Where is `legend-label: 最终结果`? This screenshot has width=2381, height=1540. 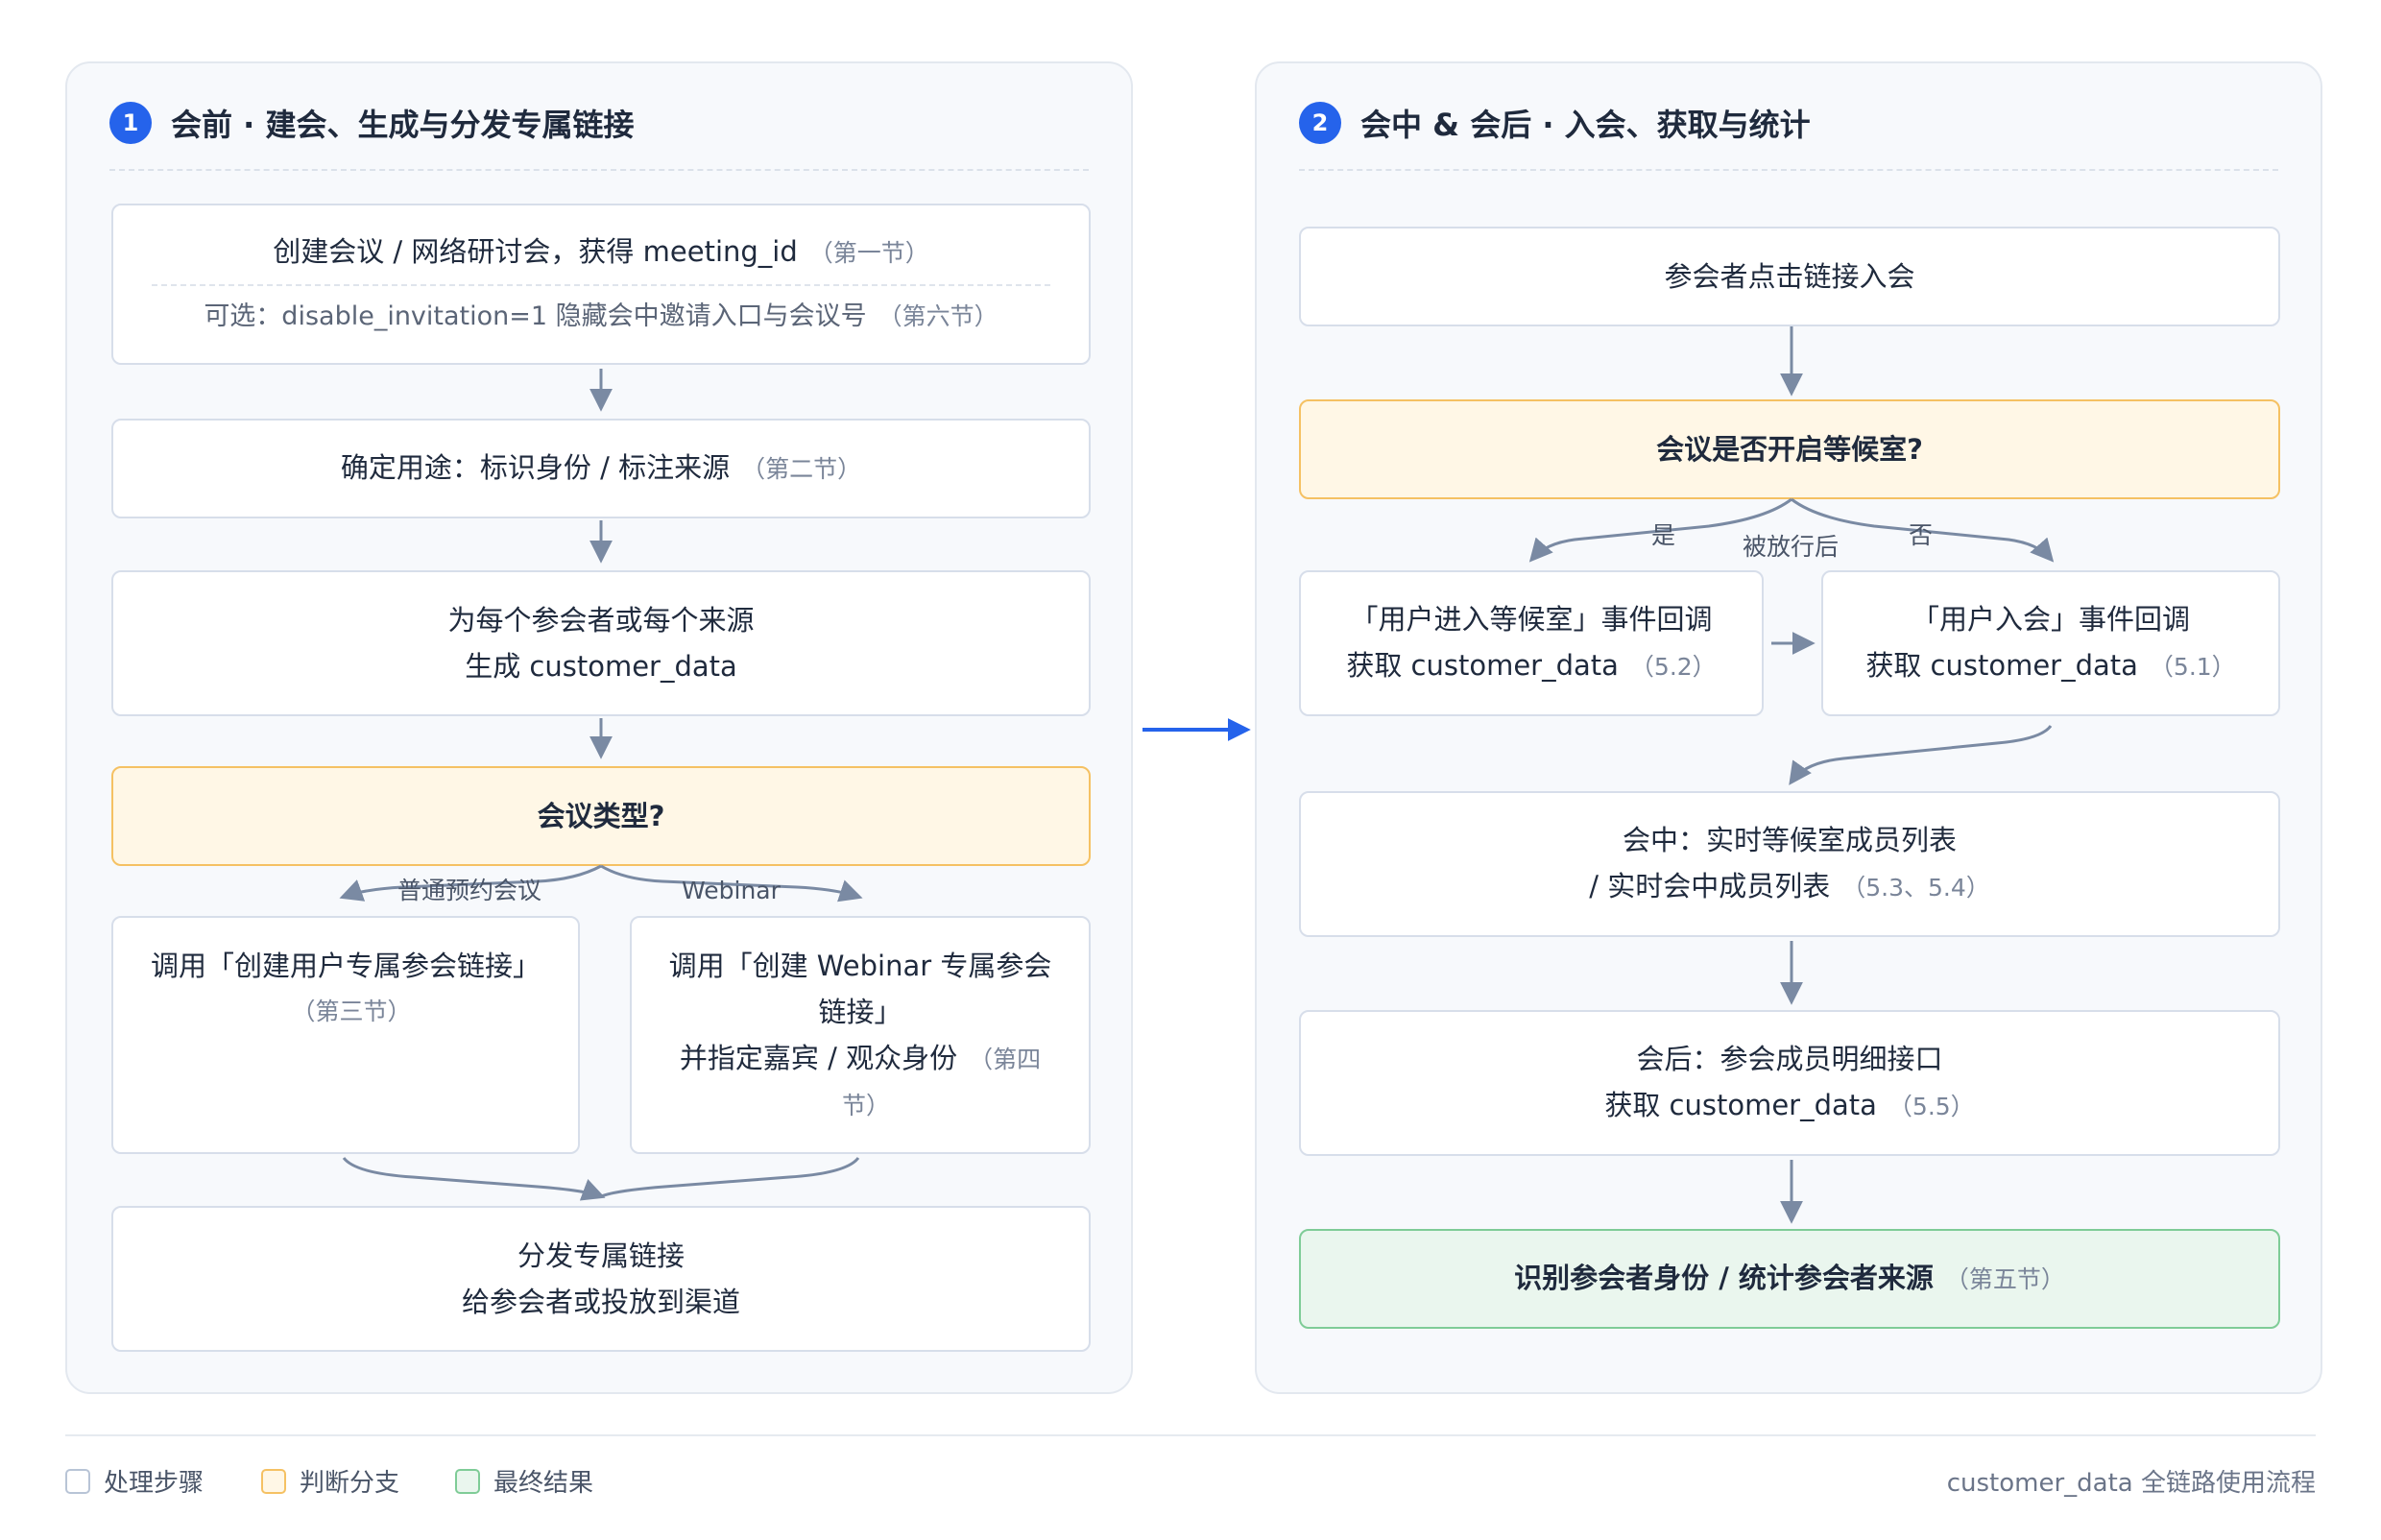 legend-label: 最终结果 is located at coordinates (543, 1483).